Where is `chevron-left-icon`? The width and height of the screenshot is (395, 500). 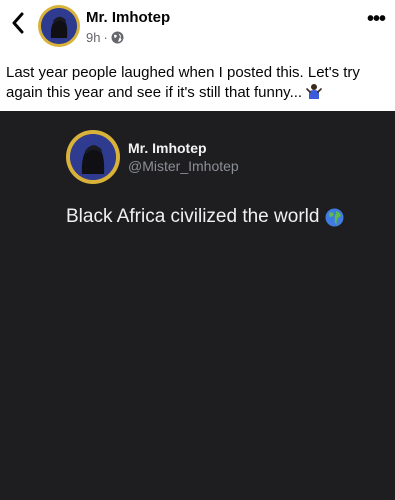 chevron-left-icon is located at coordinates (18, 23).